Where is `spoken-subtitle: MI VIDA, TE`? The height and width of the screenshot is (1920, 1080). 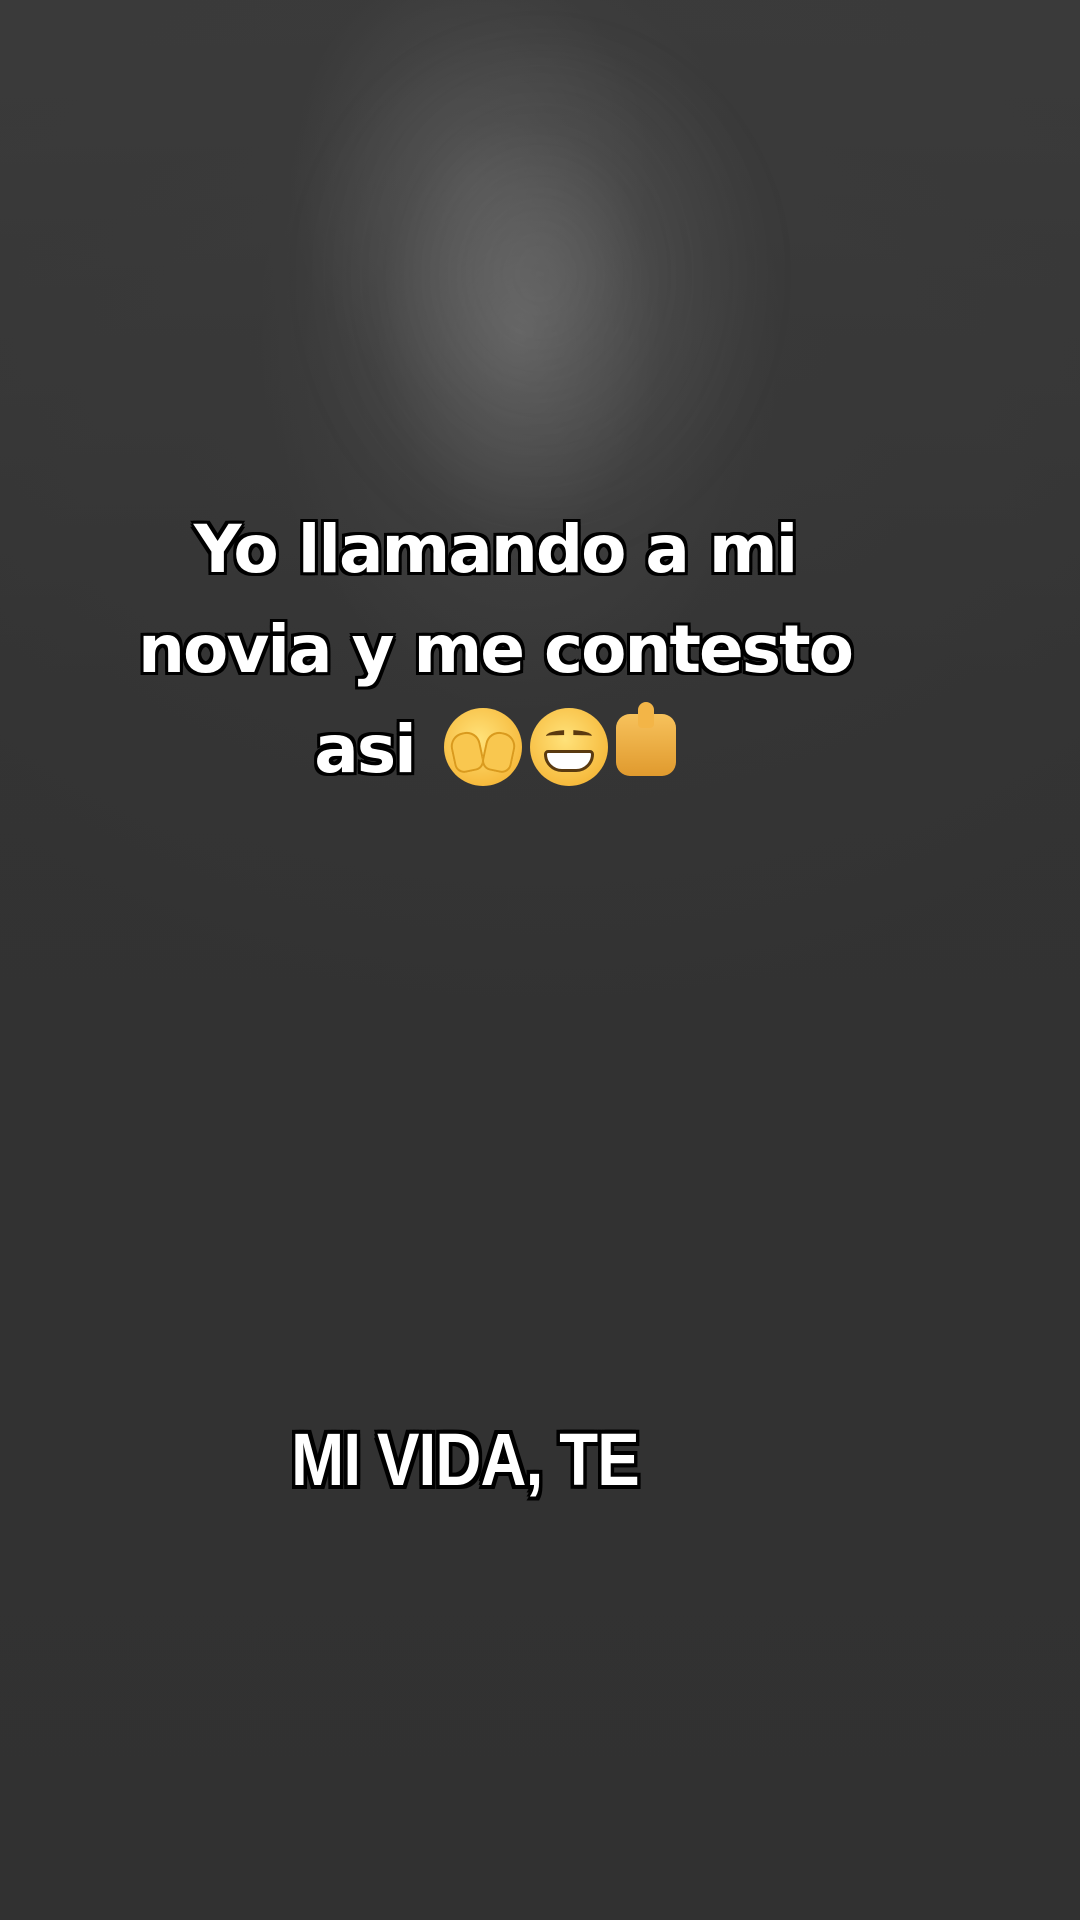
spoken-subtitle: MI VIDA, TE is located at coordinates (465, 1459).